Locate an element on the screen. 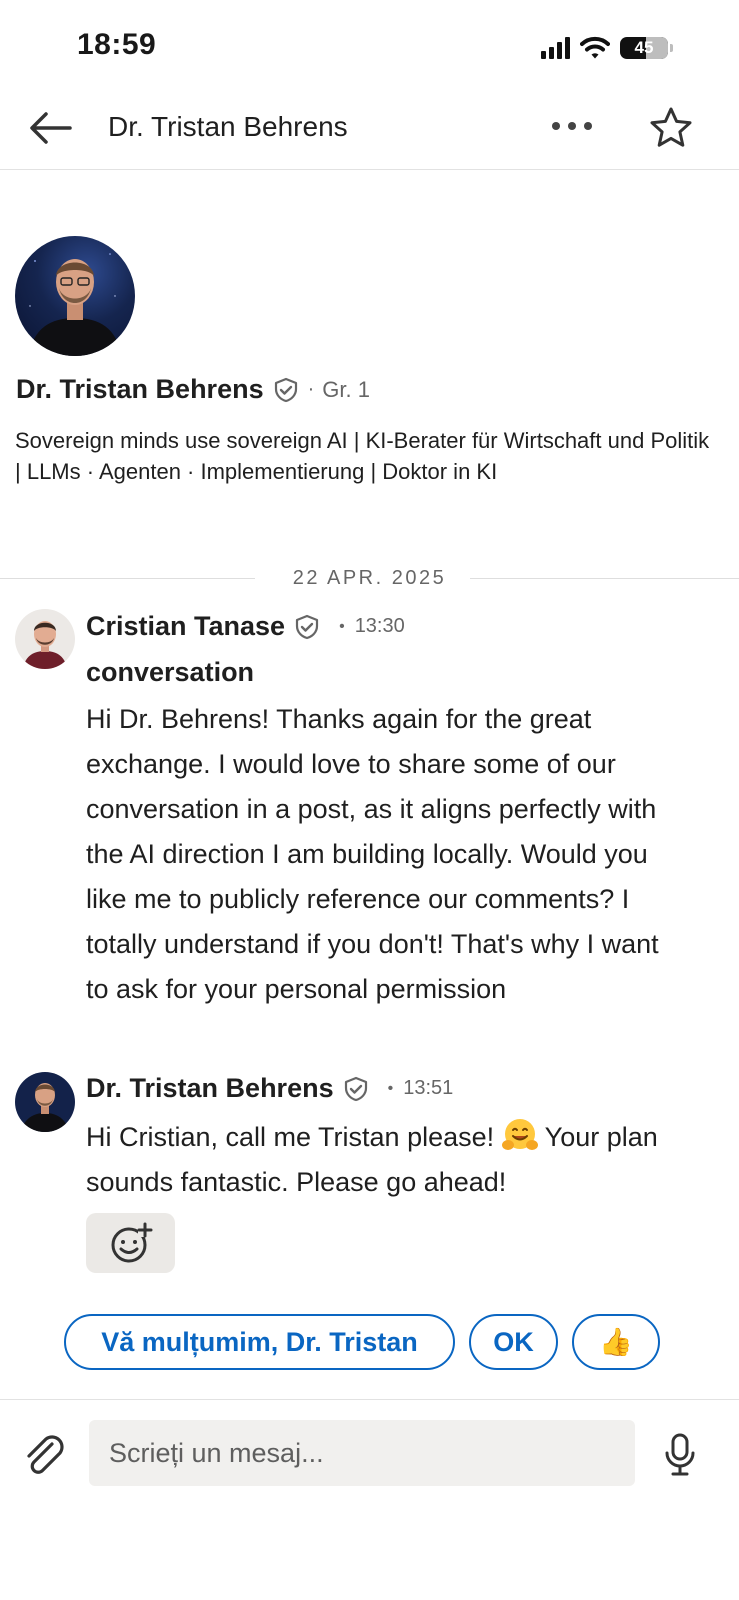  message-sender: Dr. Tristan Behrens is located at coordinates (210, 1088).